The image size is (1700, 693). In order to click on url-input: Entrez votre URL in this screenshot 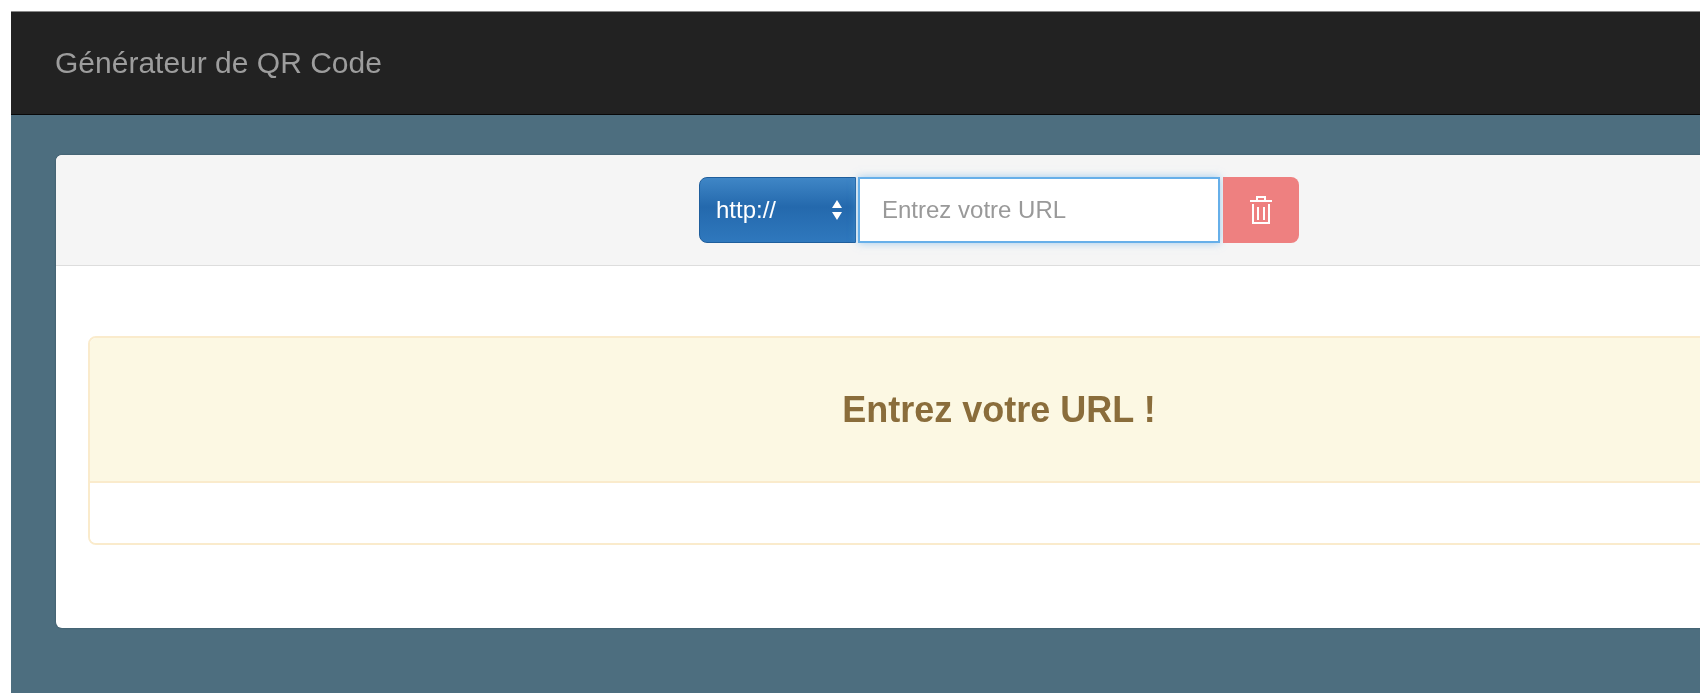, I will do `click(1039, 210)`.